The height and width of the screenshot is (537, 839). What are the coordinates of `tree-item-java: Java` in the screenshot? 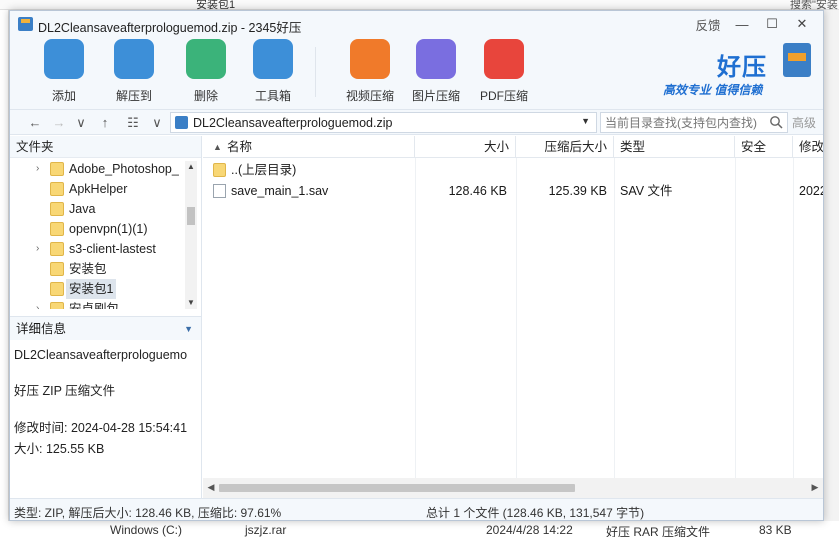 It's located at (103, 209).